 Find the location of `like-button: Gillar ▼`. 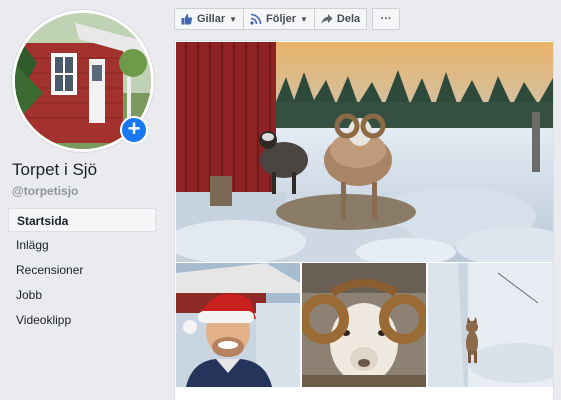

like-button: Gillar ▼ is located at coordinates (209, 19).